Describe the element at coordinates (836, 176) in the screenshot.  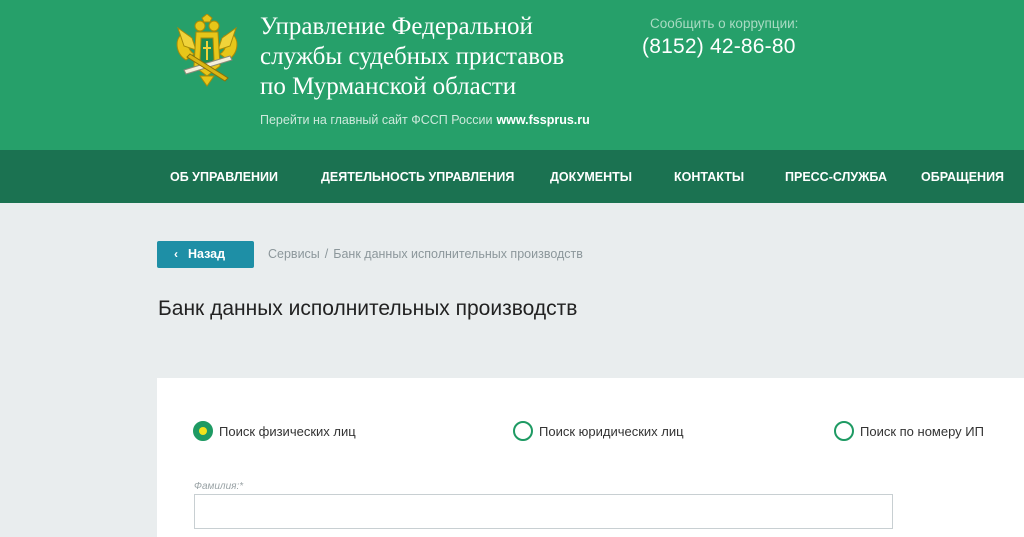
I see `nav-item-press: ПРЕСС-СЛУЖБА` at that location.